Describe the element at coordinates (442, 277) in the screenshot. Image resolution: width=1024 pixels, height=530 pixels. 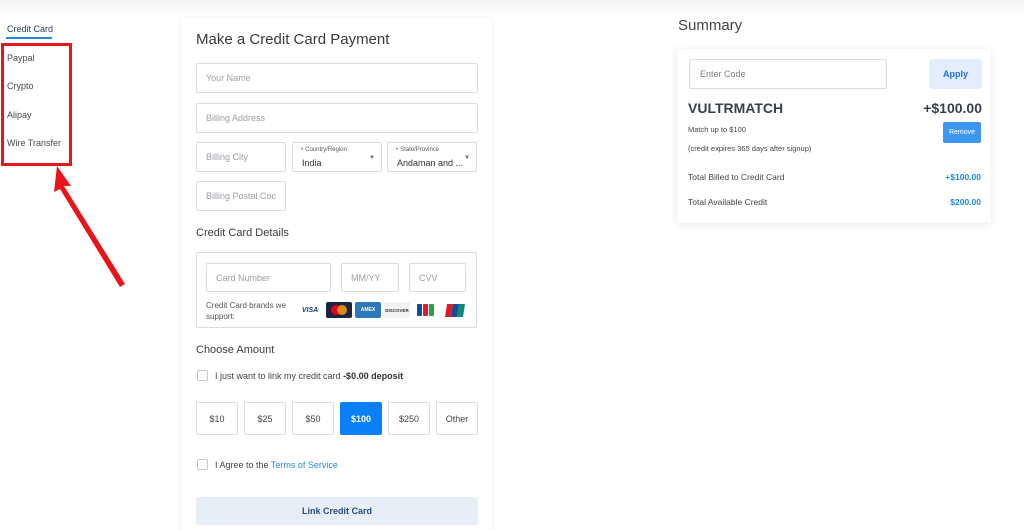
I see `cvv-input` at that location.